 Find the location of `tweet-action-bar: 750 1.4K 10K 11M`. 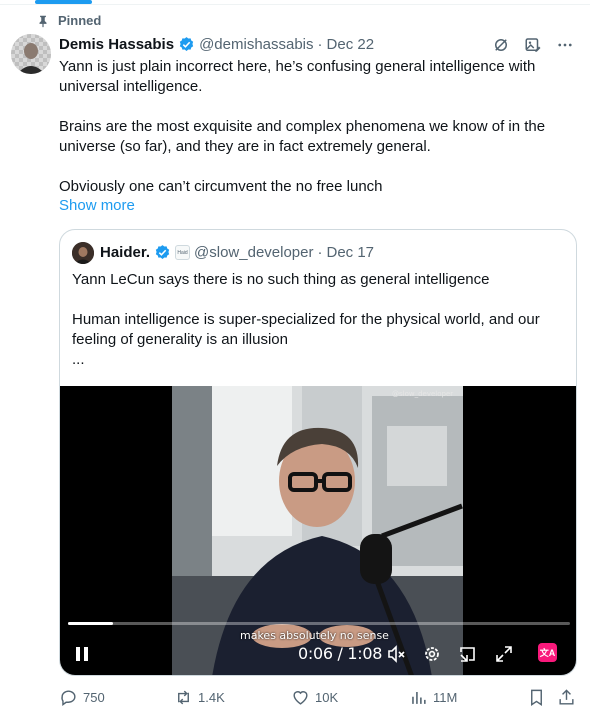

tweet-action-bar: 750 1.4K 10K 11M is located at coordinates (319, 699).